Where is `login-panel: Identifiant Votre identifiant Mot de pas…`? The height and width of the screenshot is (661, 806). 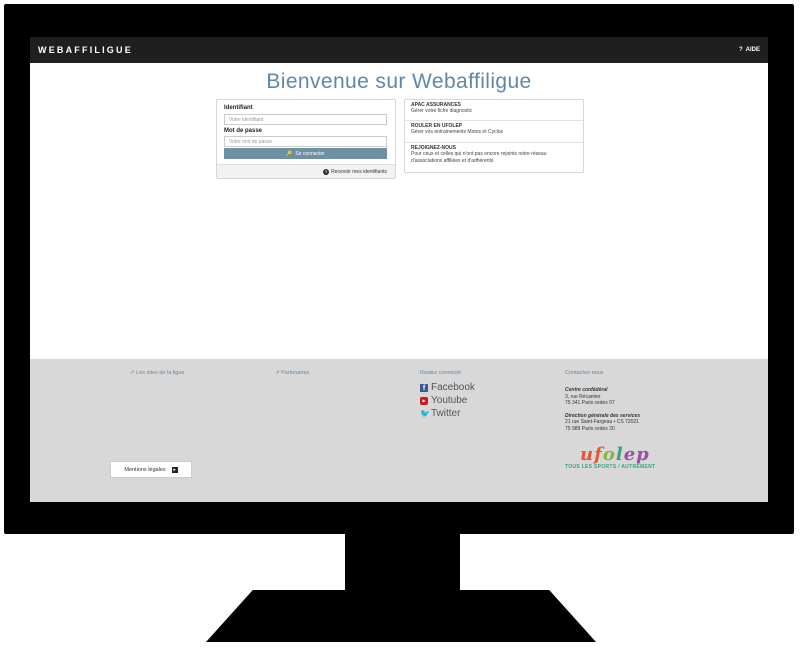 login-panel: Identifiant Votre identifiant Mot de pas… is located at coordinates (306, 139).